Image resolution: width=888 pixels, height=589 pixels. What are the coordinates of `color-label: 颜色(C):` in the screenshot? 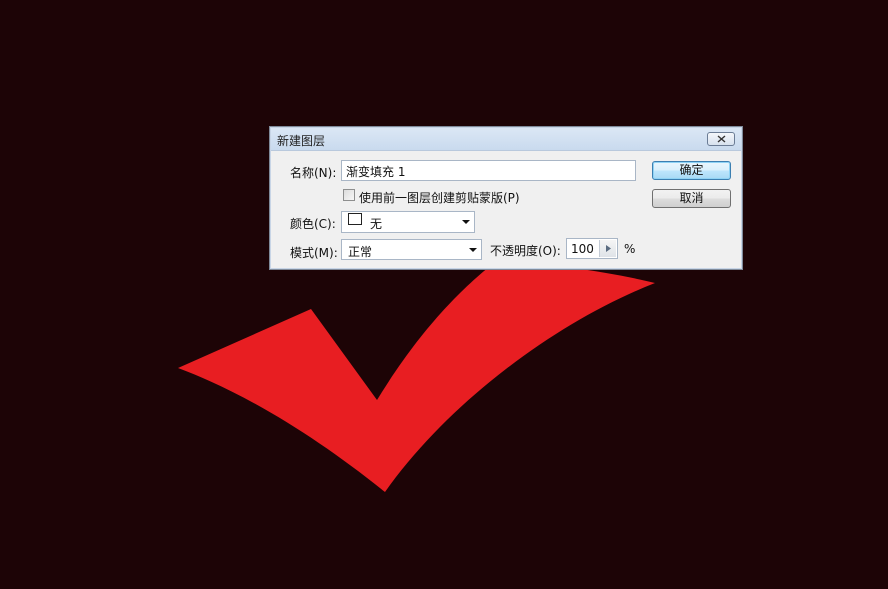 It's located at (313, 224).